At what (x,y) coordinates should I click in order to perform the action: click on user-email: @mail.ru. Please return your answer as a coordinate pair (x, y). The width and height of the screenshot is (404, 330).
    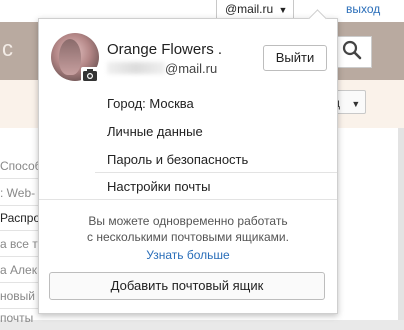
    Looking at the image, I should click on (191, 68).